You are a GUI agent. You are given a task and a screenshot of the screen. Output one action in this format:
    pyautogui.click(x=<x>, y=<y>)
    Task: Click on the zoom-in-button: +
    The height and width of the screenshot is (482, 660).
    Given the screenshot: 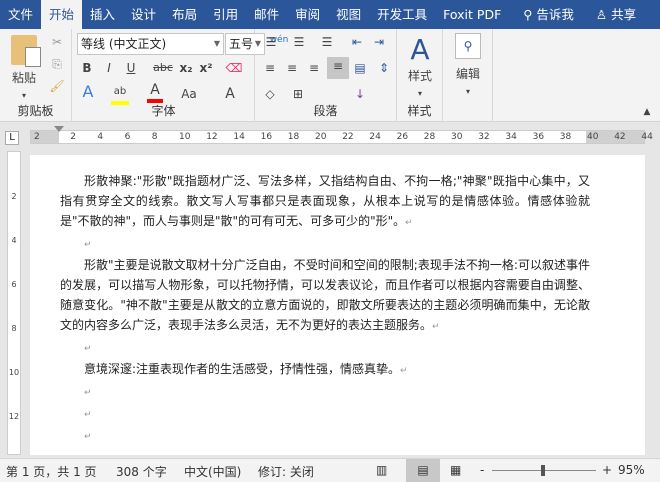 What is the action you would take?
    pyautogui.click(x=607, y=470)
    